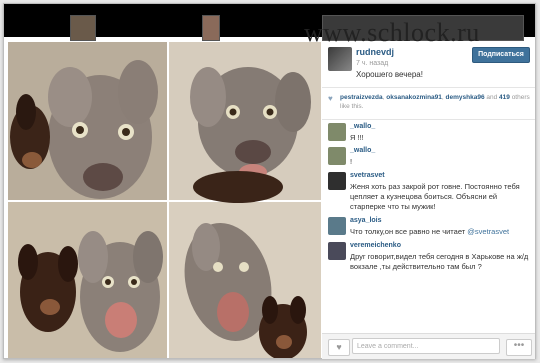 The image size is (540, 363). Describe the element at coordinates (492, 97) in the screenshot. I see `likes-tail-prefix: and` at that location.